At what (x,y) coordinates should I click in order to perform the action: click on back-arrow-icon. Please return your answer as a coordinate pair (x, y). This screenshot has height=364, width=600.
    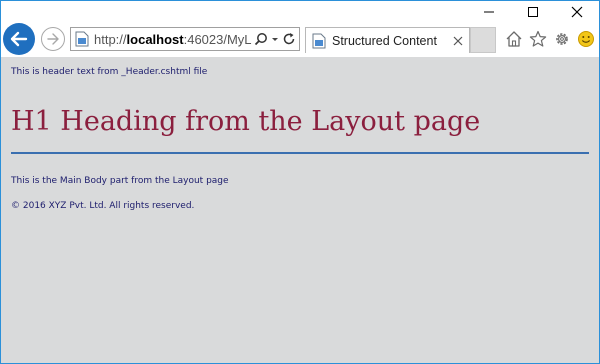
    Looking at the image, I should click on (19, 39).